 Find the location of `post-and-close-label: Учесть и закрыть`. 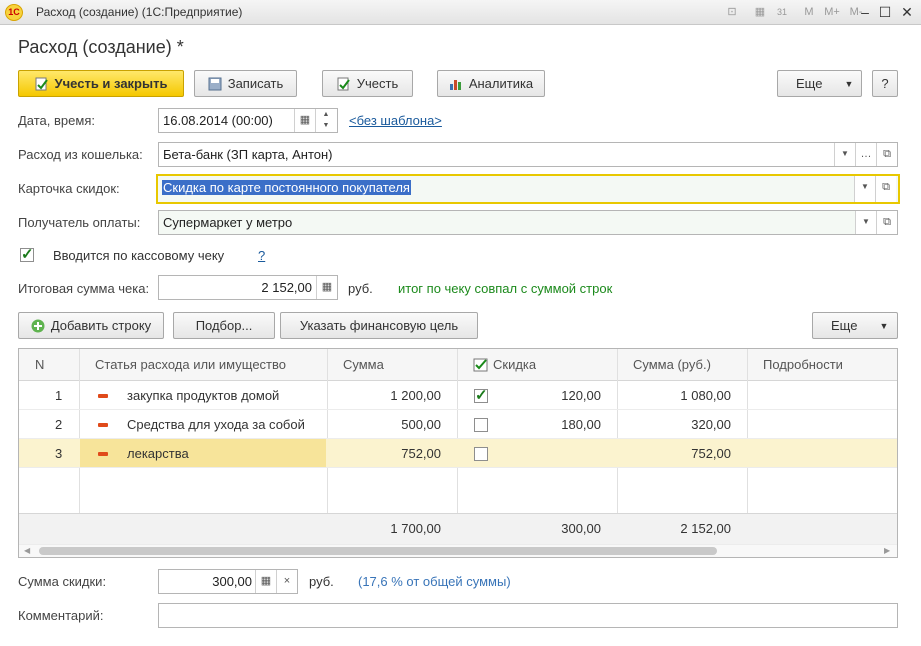

post-and-close-label: Учесть и закрыть is located at coordinates (111, 83).